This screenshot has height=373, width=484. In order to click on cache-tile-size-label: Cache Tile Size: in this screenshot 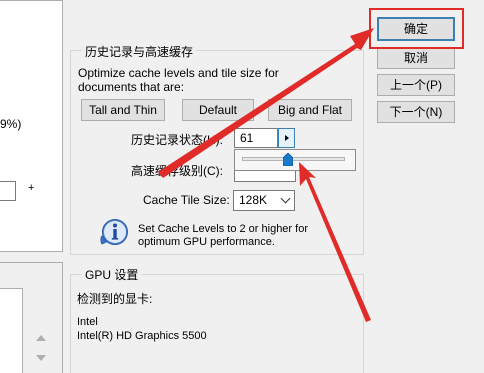, I will do `click(186, 200)`.